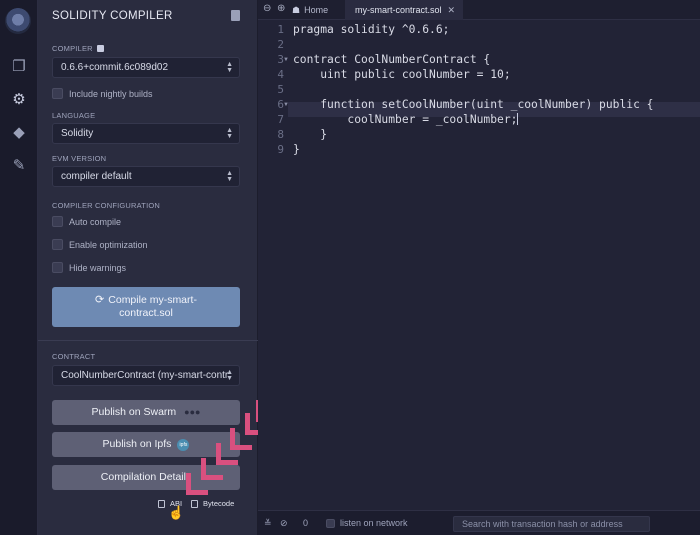 This screenshot has height=535, width=700. Describe the element at coordinates (19, 100) in the screenshot. I see `solidity-compiler-icon: ⚙` at that location.